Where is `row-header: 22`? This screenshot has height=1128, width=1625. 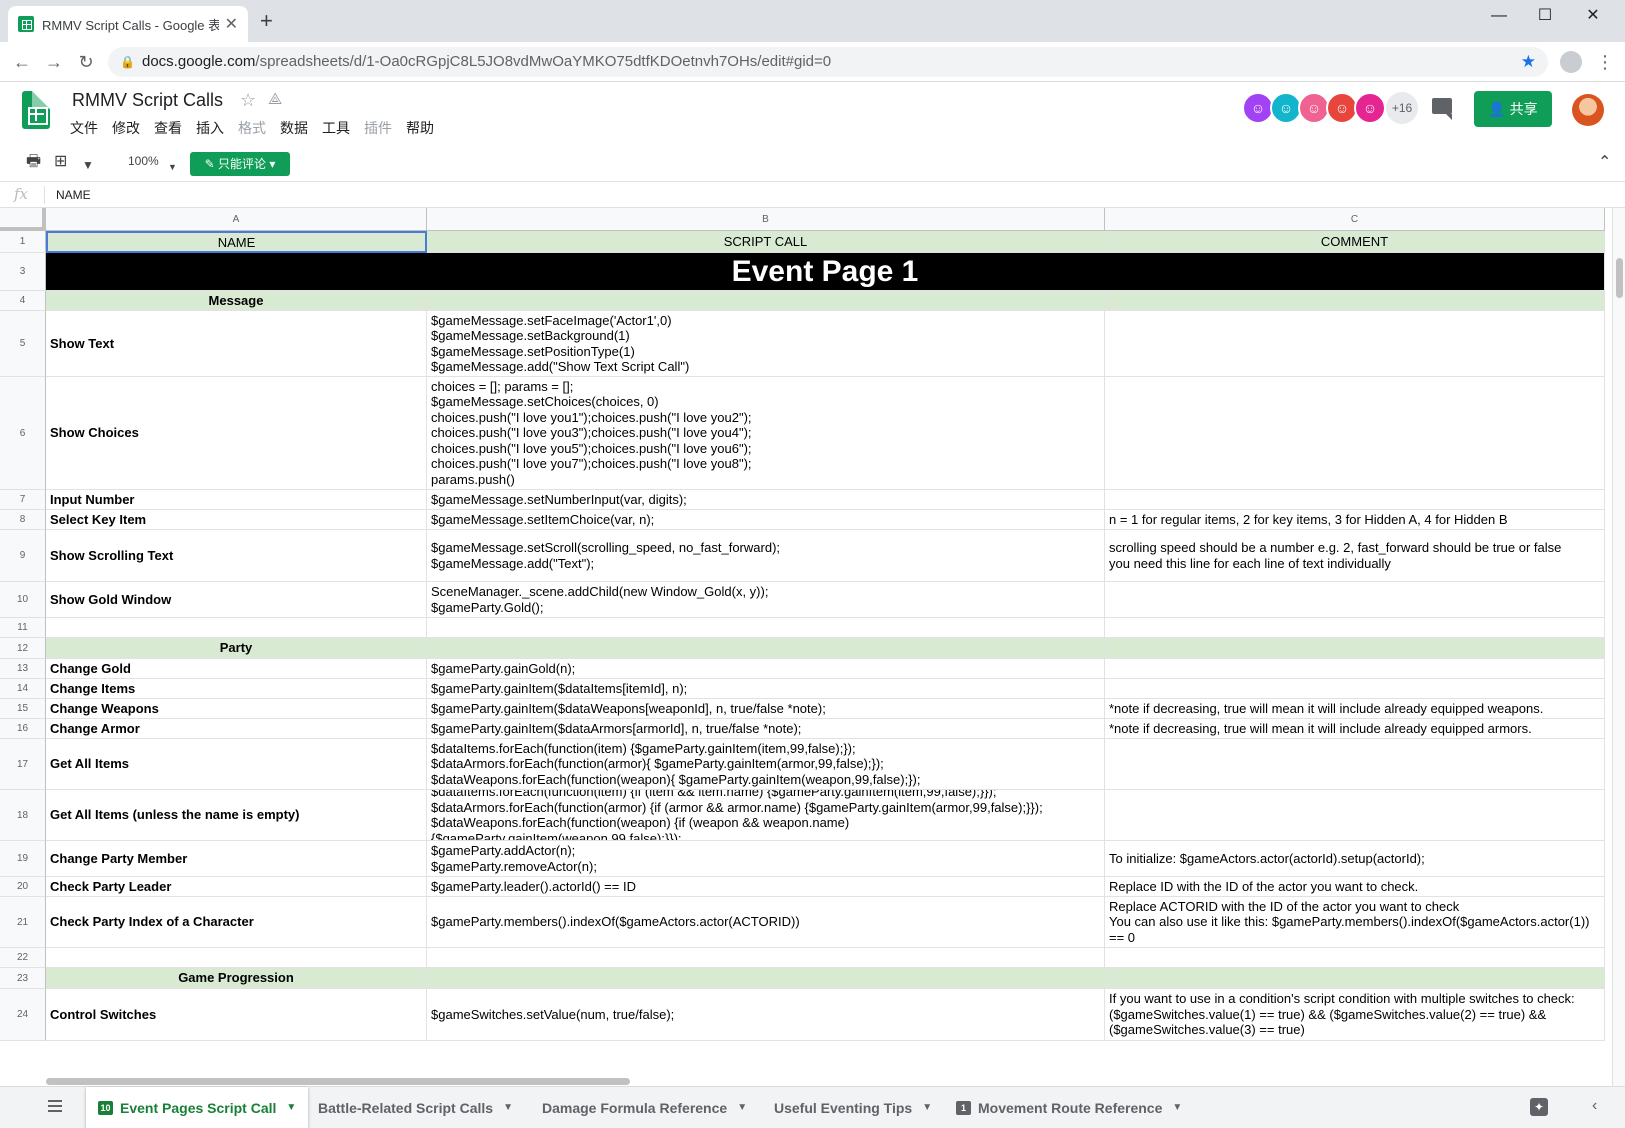
row-header: 22 is located at coordinates (23, 958).